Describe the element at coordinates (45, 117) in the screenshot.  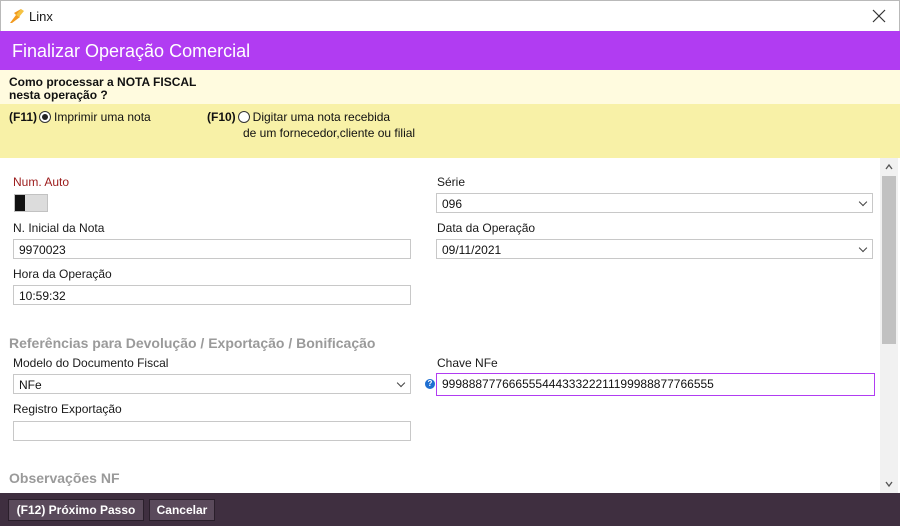
I see `radio-print` at that location.